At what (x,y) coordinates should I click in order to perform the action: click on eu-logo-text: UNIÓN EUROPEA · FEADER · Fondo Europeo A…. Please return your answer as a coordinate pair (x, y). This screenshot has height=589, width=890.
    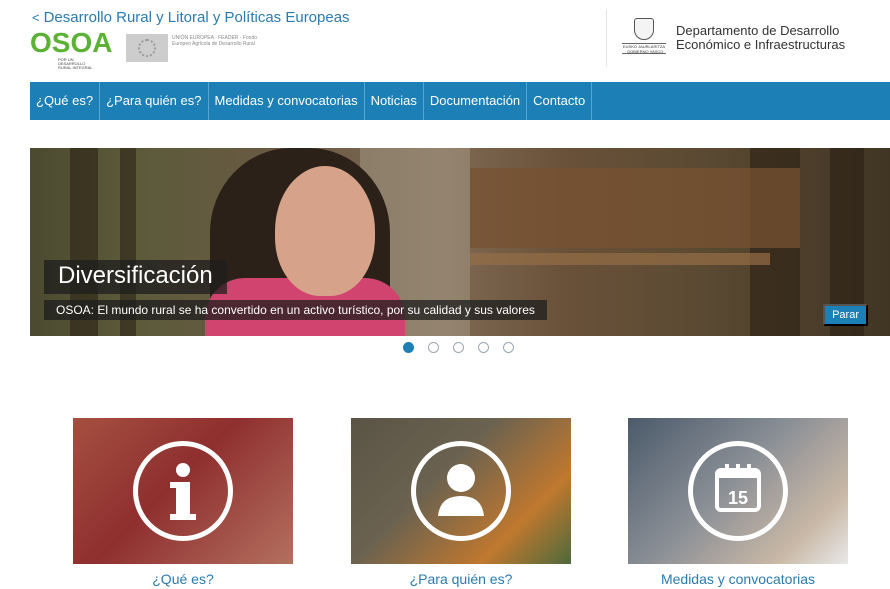
    Looking at the image, I should click on (215, 41).